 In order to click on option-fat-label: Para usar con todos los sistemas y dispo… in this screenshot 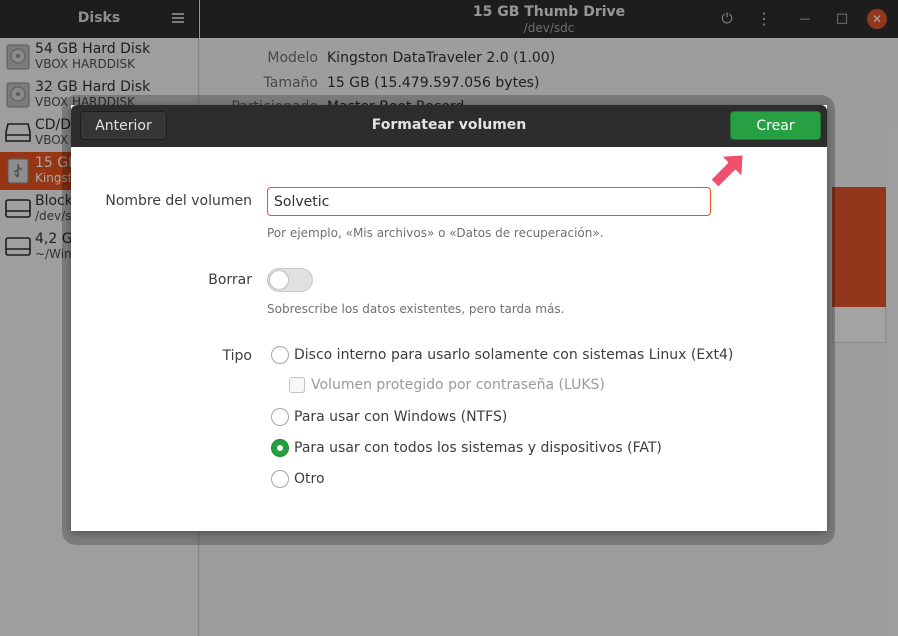, I will do `click(478, 448)`.